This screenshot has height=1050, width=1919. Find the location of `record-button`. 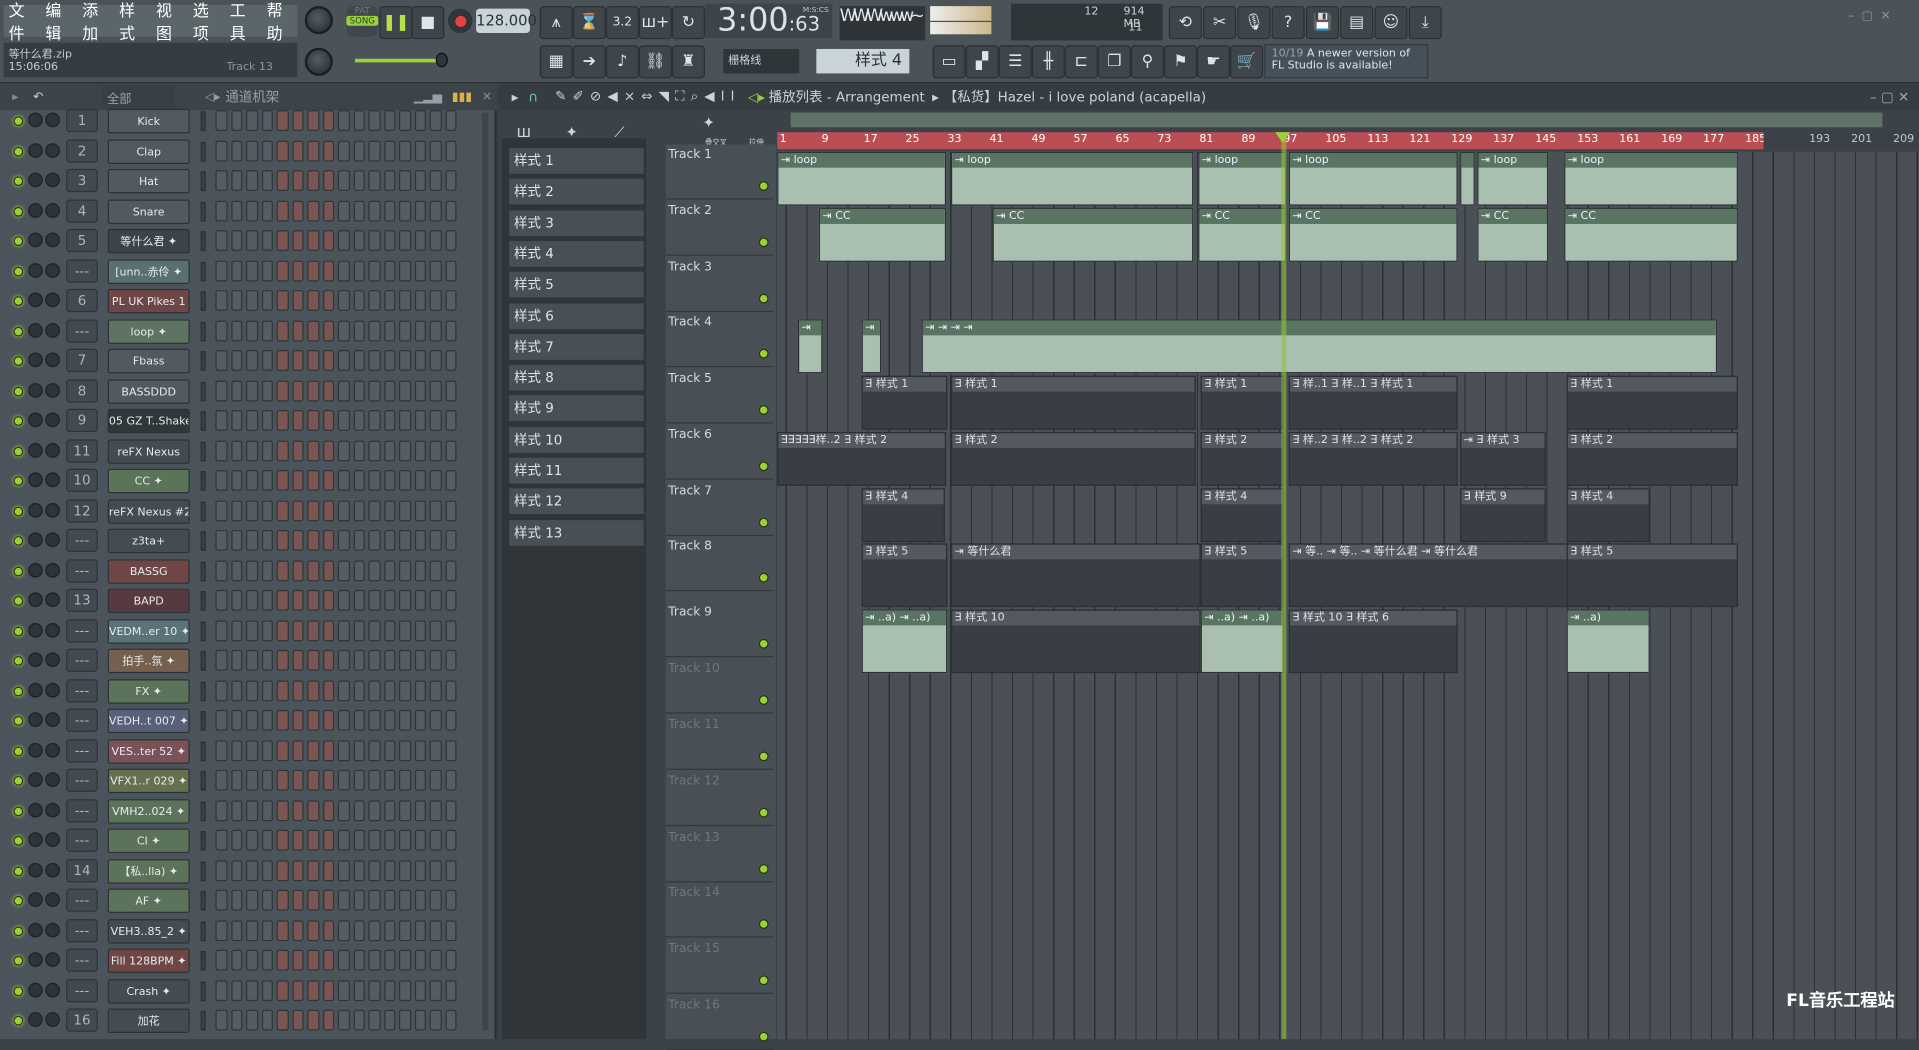

record-button is located at coordinates (460, 21).